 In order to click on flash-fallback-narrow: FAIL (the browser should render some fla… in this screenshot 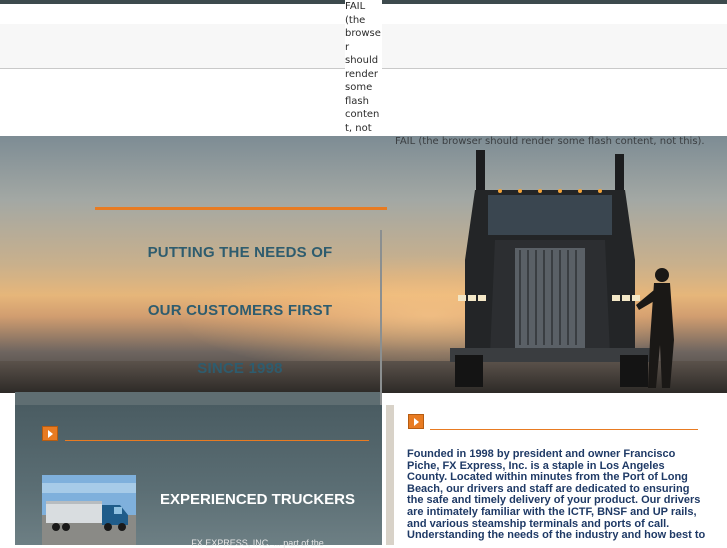, I will do `click(363, 73)`.